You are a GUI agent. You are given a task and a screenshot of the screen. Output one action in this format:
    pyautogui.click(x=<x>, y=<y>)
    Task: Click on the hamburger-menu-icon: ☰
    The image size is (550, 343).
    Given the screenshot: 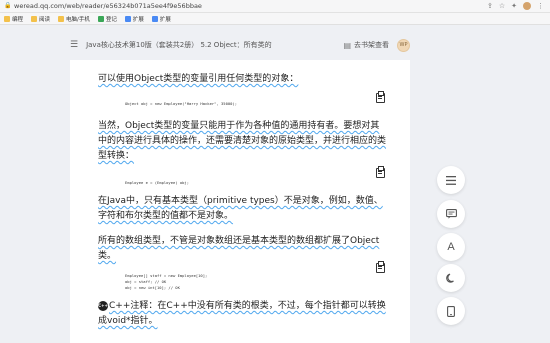 What is the action you would take?
    pyautogui.click(x=74, y=45)
    